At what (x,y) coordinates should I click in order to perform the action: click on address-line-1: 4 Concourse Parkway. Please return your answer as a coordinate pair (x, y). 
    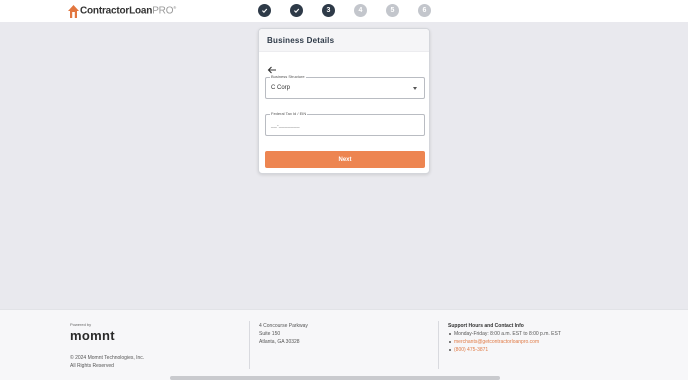
    Looking at the image, I should click on (283, 326).